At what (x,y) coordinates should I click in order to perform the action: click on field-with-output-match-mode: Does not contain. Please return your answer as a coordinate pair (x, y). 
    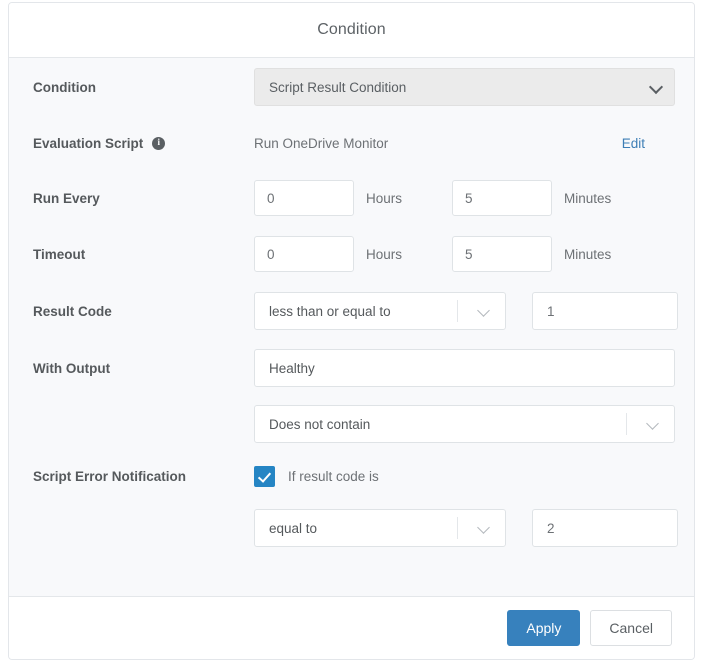
    Looking at the image, I should click on (464, 424).